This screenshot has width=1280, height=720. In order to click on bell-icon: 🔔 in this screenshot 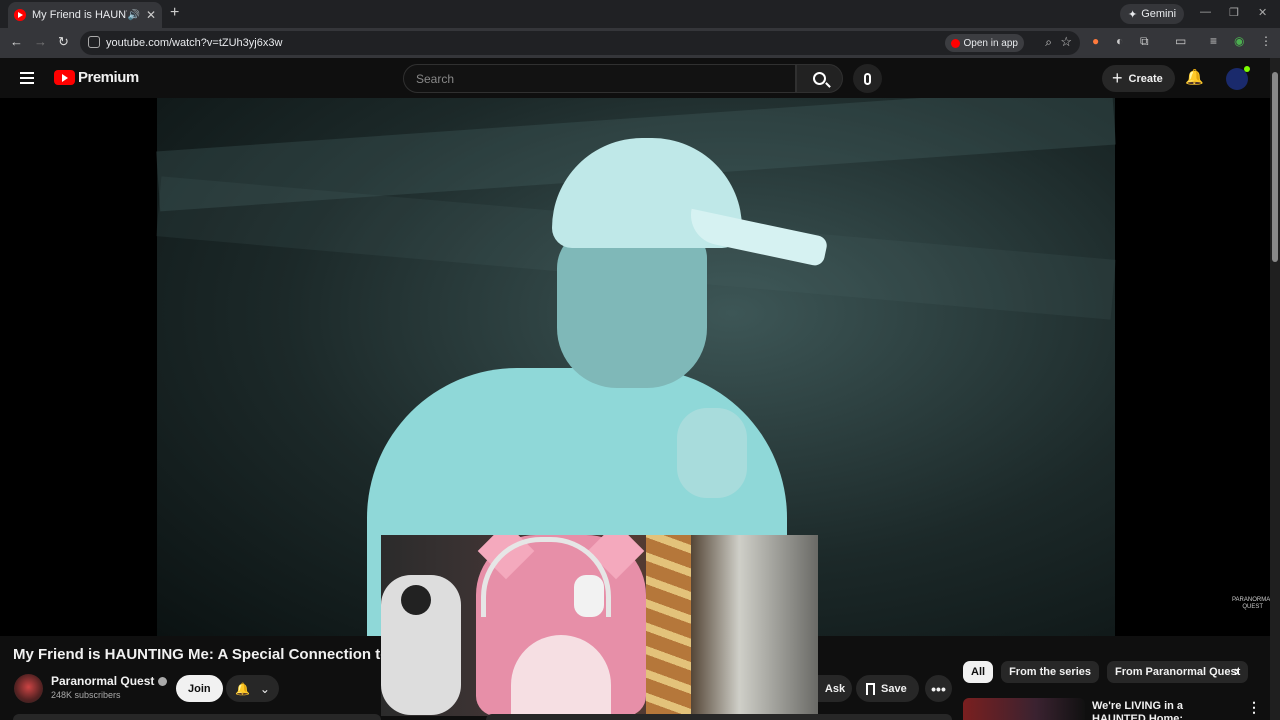, I will do `click(242, 688)`.